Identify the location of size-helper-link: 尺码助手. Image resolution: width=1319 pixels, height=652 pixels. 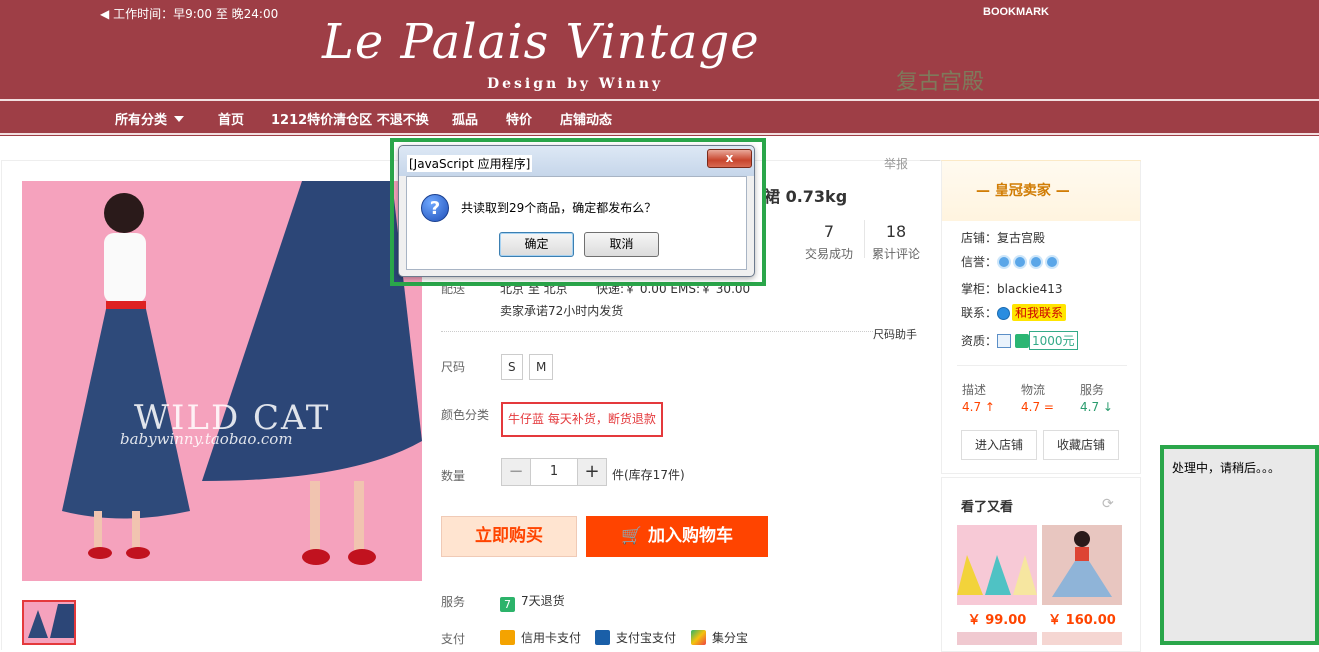
(895, 334).